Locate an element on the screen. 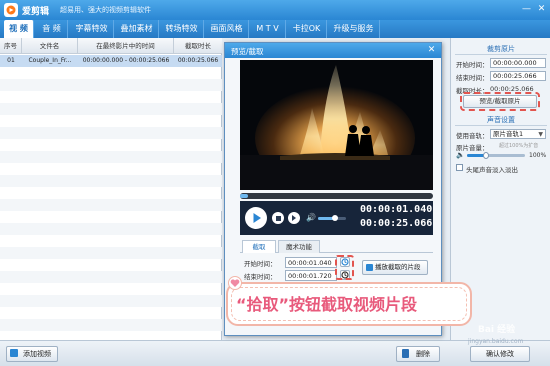 This screenshot has height=366, width=550. video-list-header: 序号 文件名 在最终影片中的时间 截取时长 is located at coordinates (111, 46).